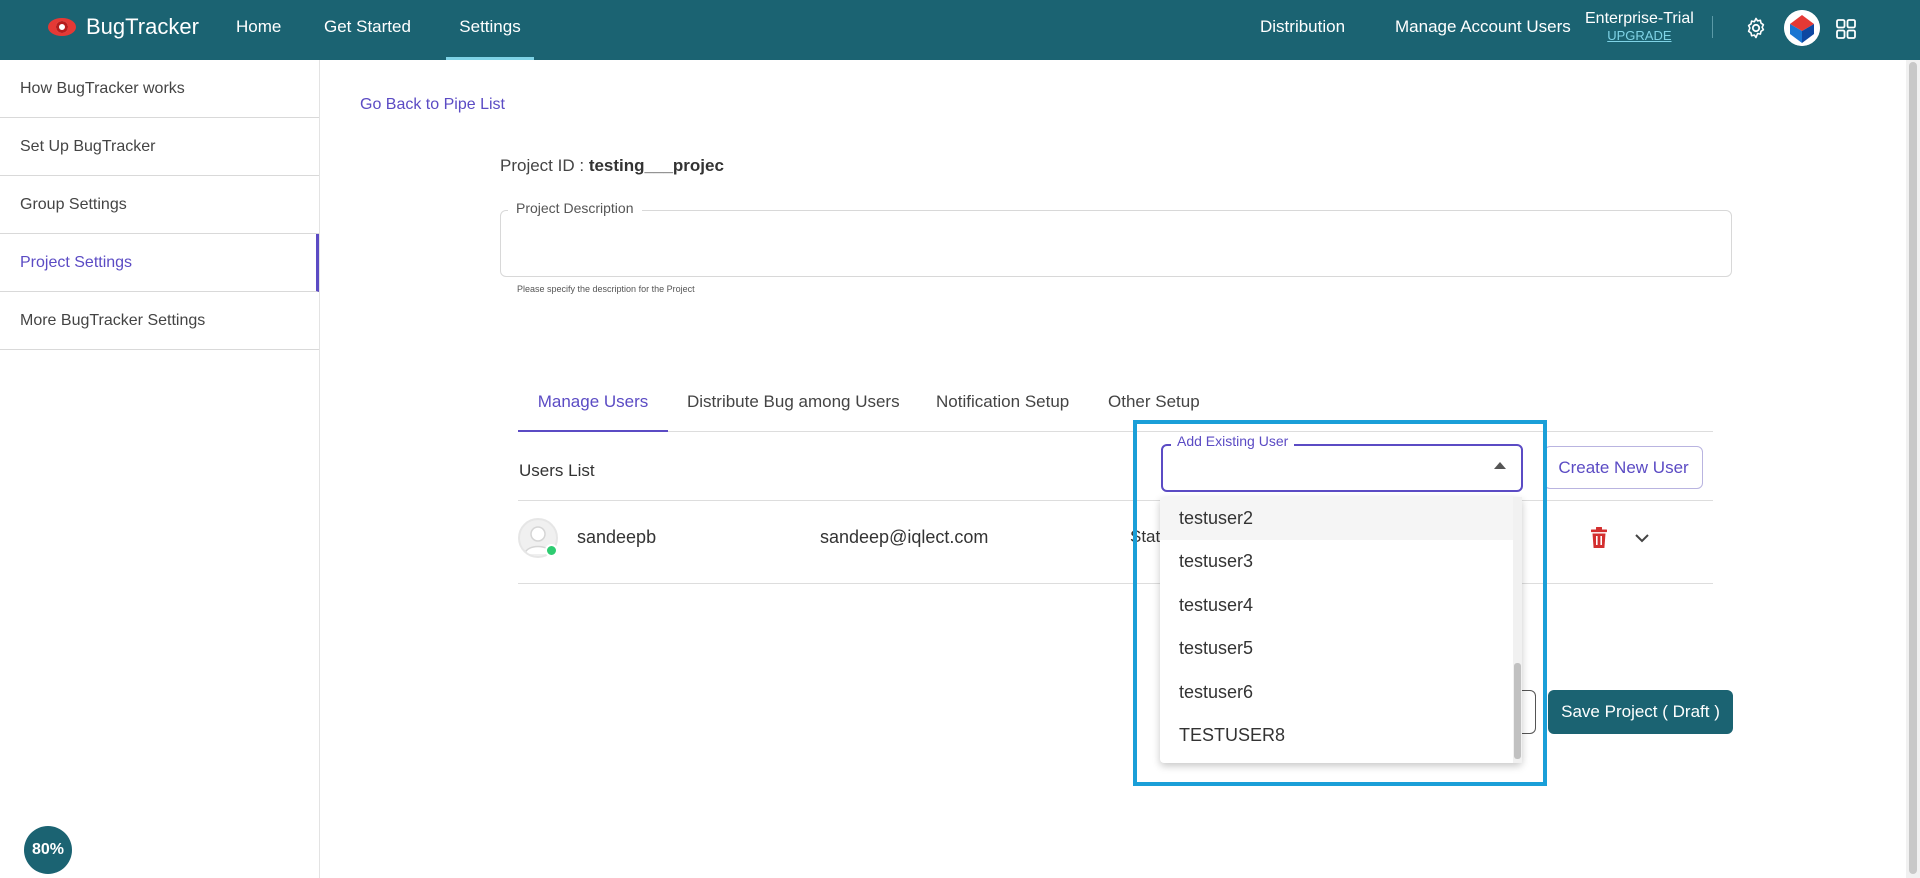  Describe the element at coordinates (1341, 648) in the screenshot. I see `menu-item-user: testuser5` at that location.